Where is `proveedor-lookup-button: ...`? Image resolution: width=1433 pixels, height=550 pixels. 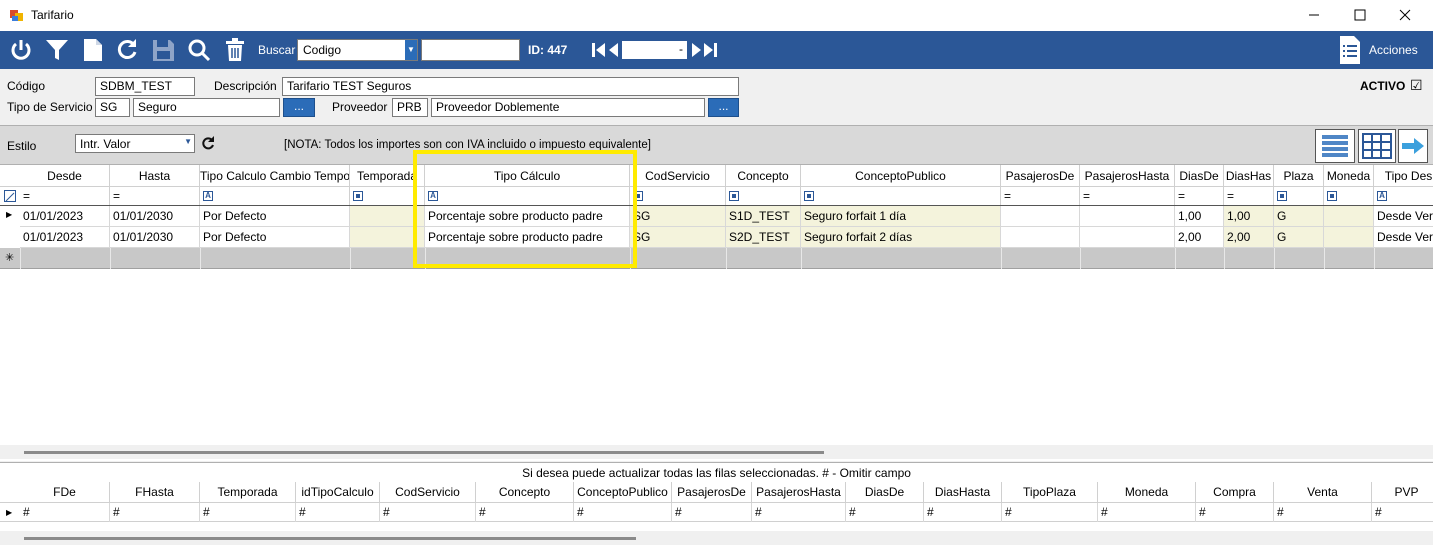
proveedor-lookup-button: ... is located at coordinates (723, 107).